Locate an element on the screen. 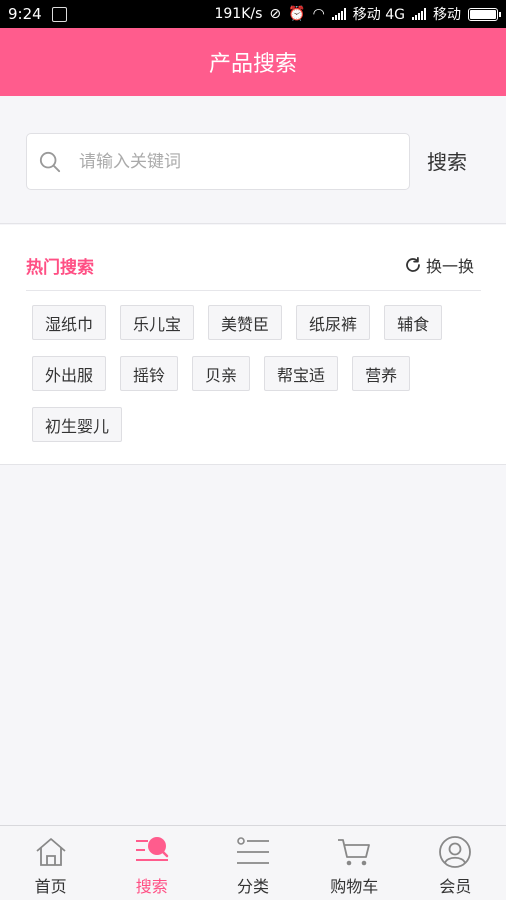 Image resolution: width=506 pixels, height=900 pixels. mute-icon: ⊘ is located at coordinates (275, 14).